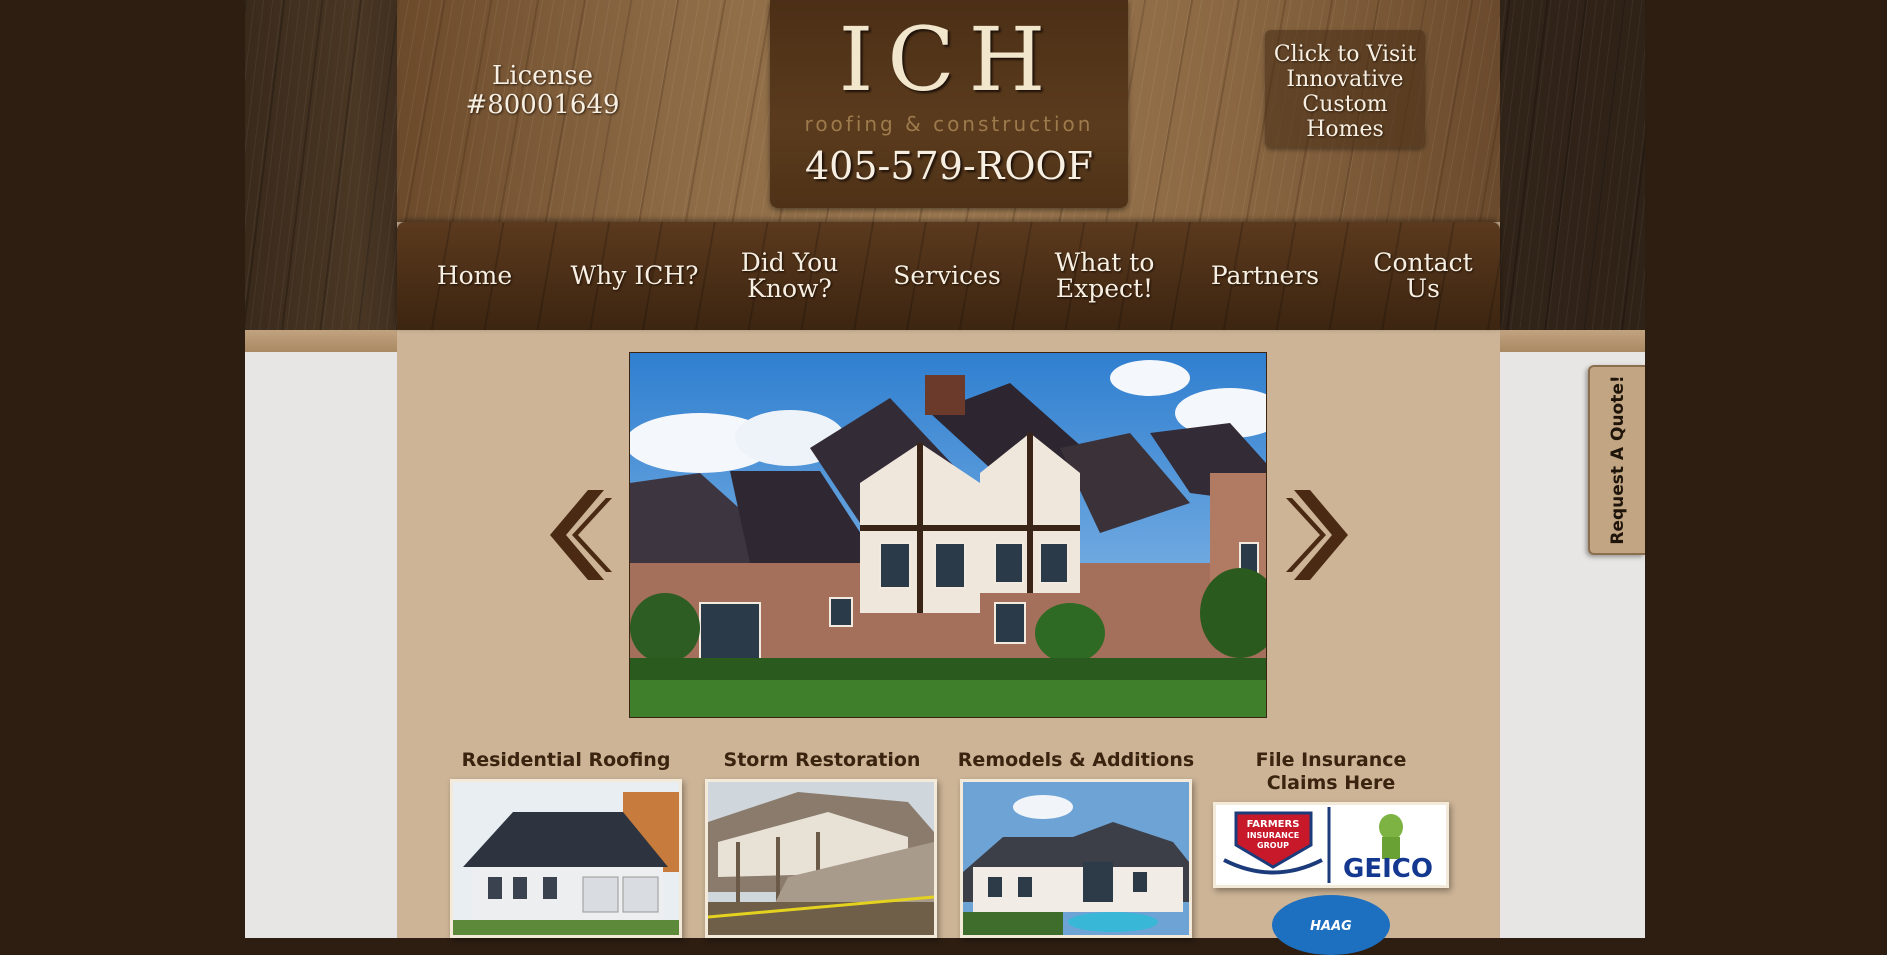 The height and width of the screenshot is (955, 1887). Describe the element at coordinates (949, 59) in the screenshot. I see `logo-text: ICH` at that location.